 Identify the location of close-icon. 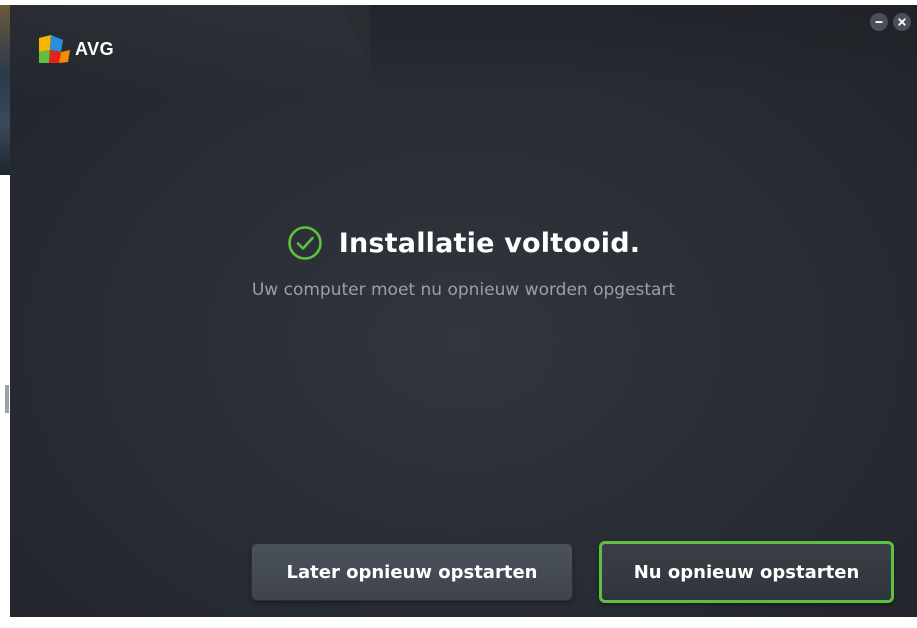
(902, 22).